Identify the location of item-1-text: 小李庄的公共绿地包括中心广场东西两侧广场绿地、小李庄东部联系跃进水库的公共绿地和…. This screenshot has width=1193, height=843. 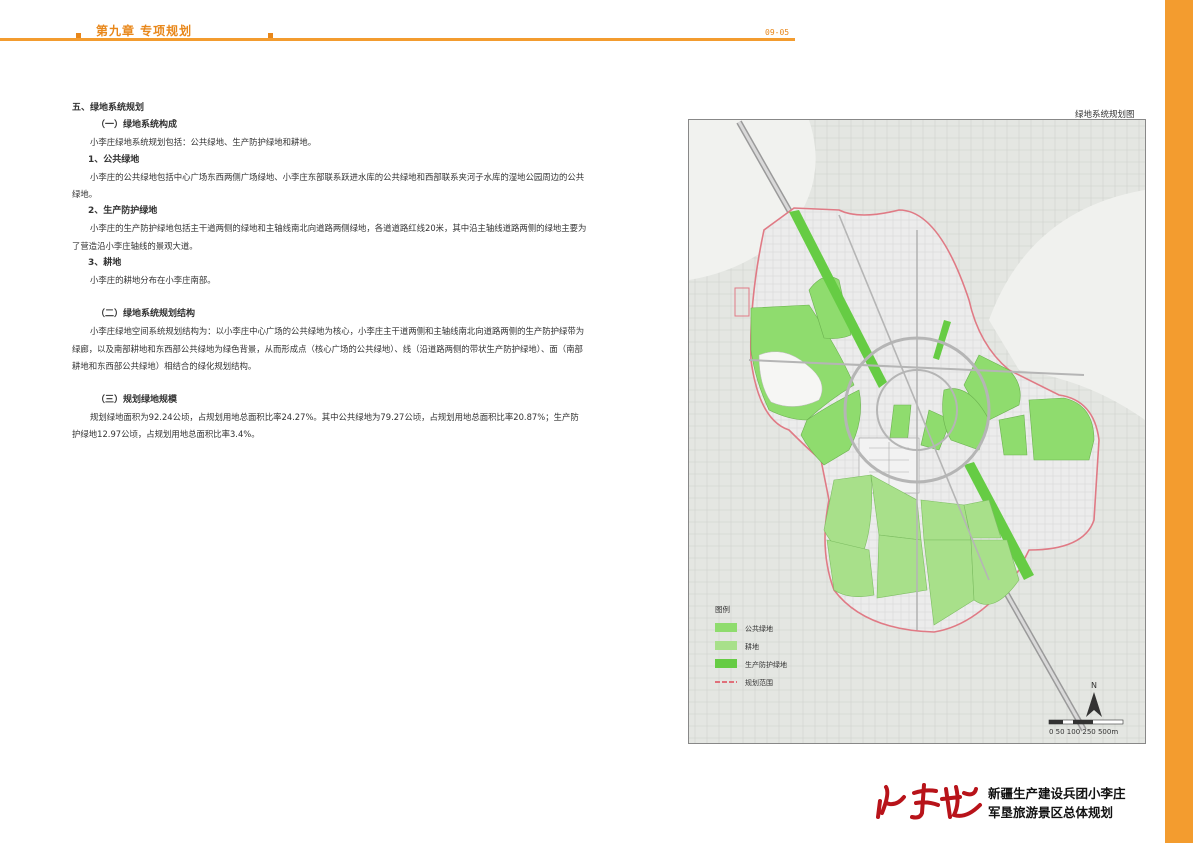
(328, 185).